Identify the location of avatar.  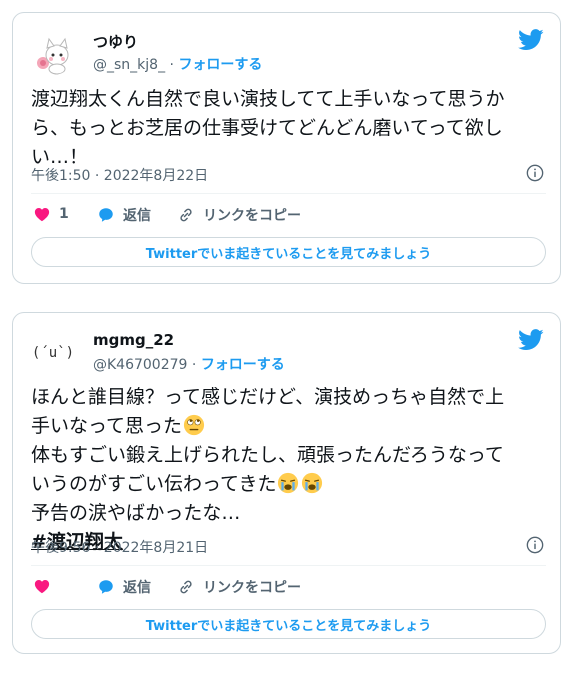
(53, 53).